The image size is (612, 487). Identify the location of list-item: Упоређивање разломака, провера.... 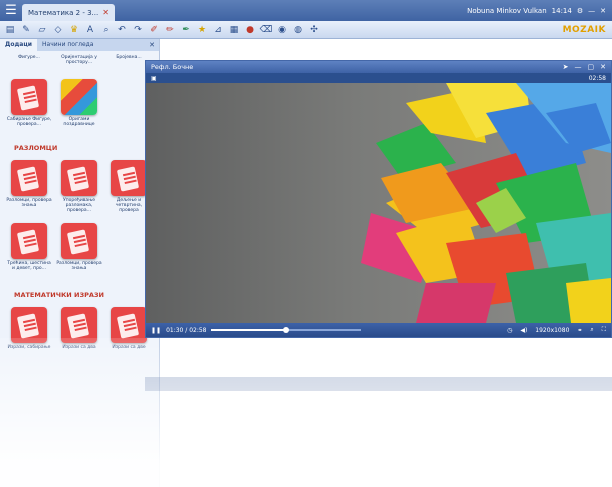
(79, 187).